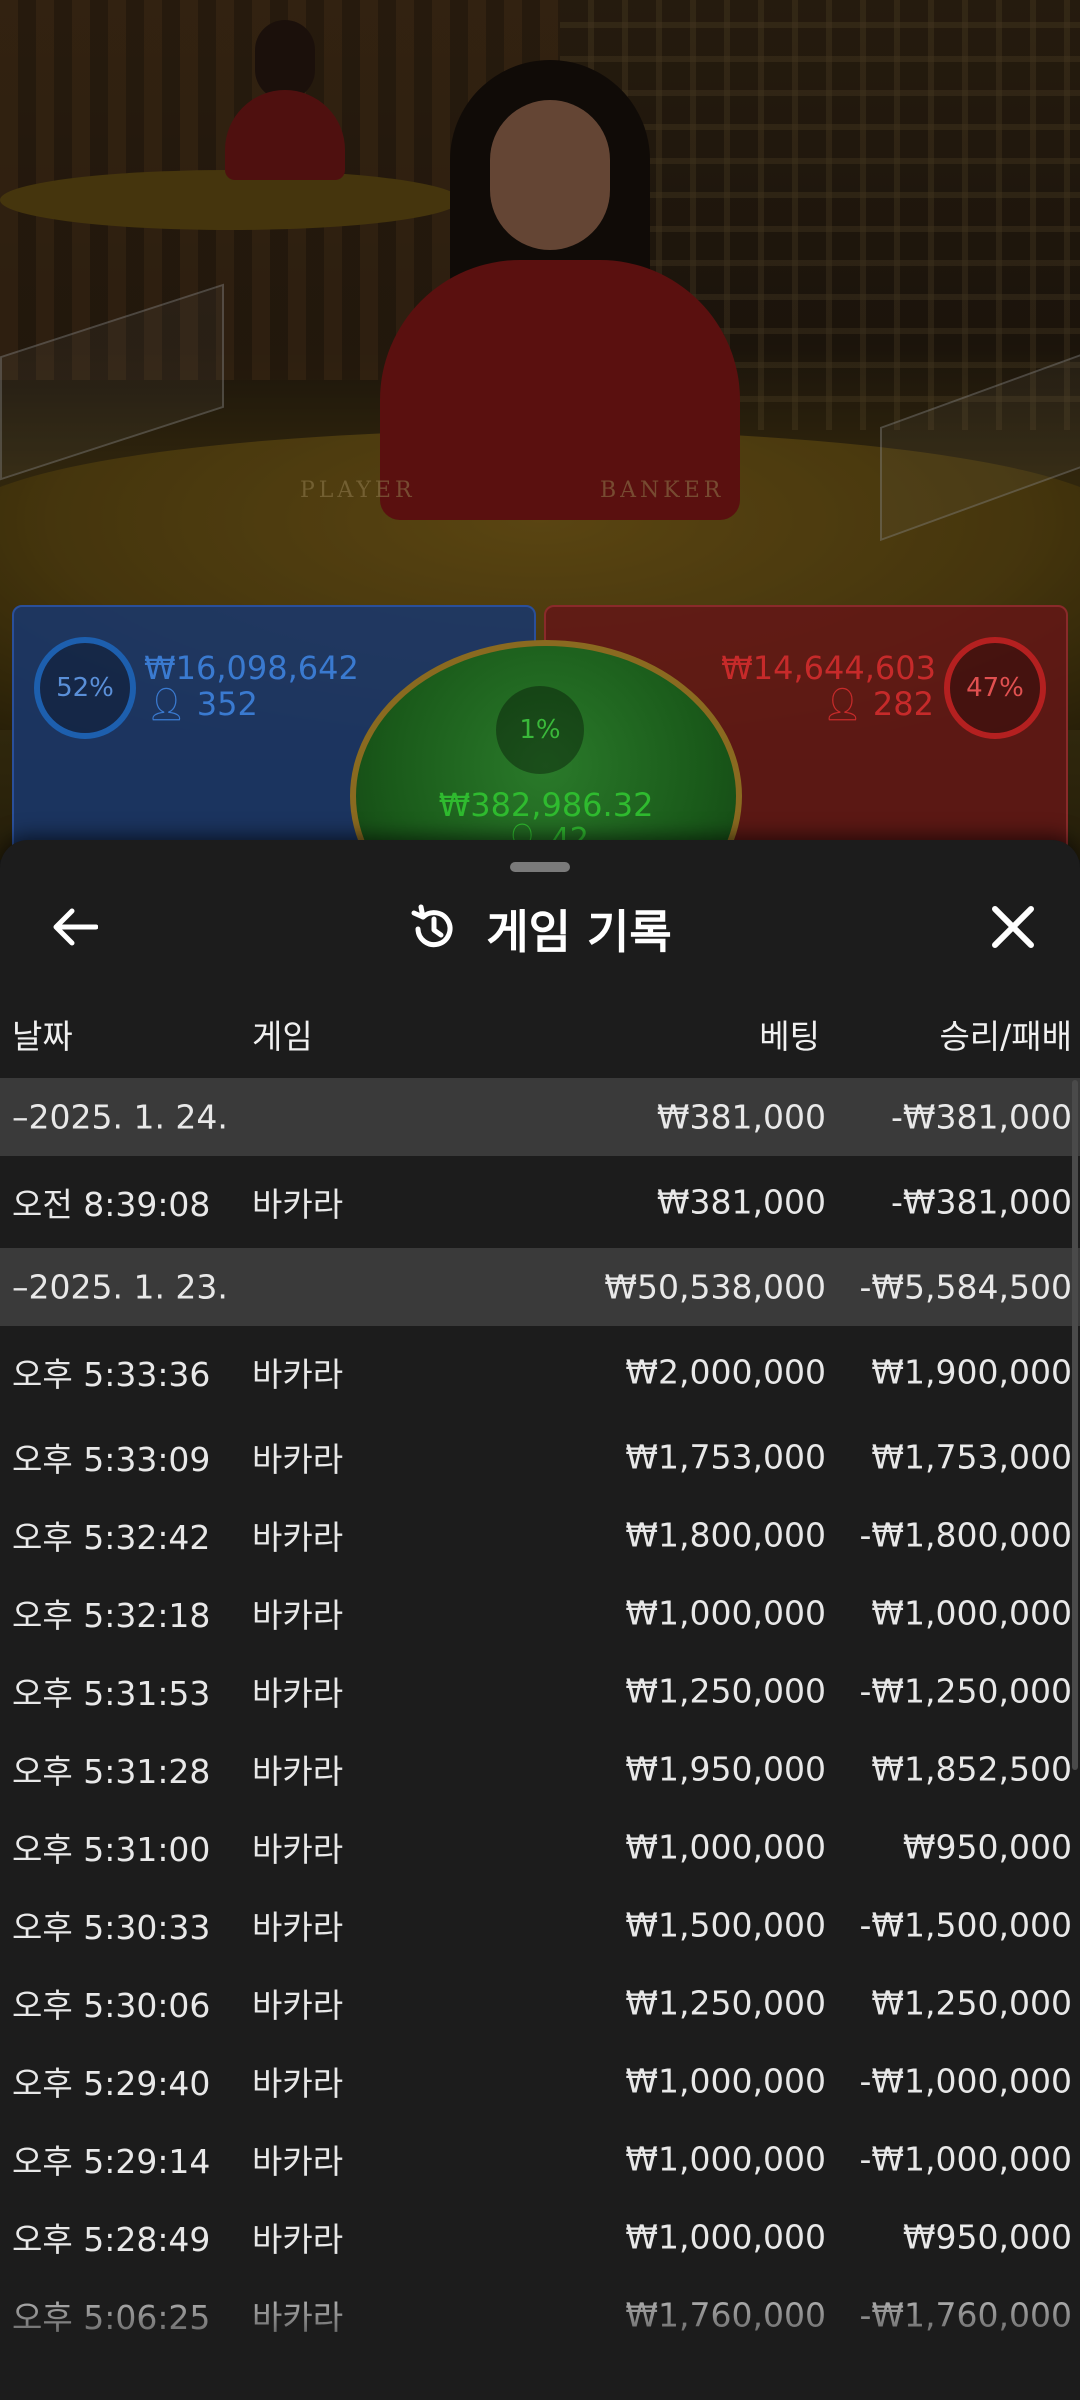 This screenshot has height=2400, width=1080. Describe the element at coordinates (966, 1287) in the screenshot. I see `group-result-total: -₩5,584,500` at that location.